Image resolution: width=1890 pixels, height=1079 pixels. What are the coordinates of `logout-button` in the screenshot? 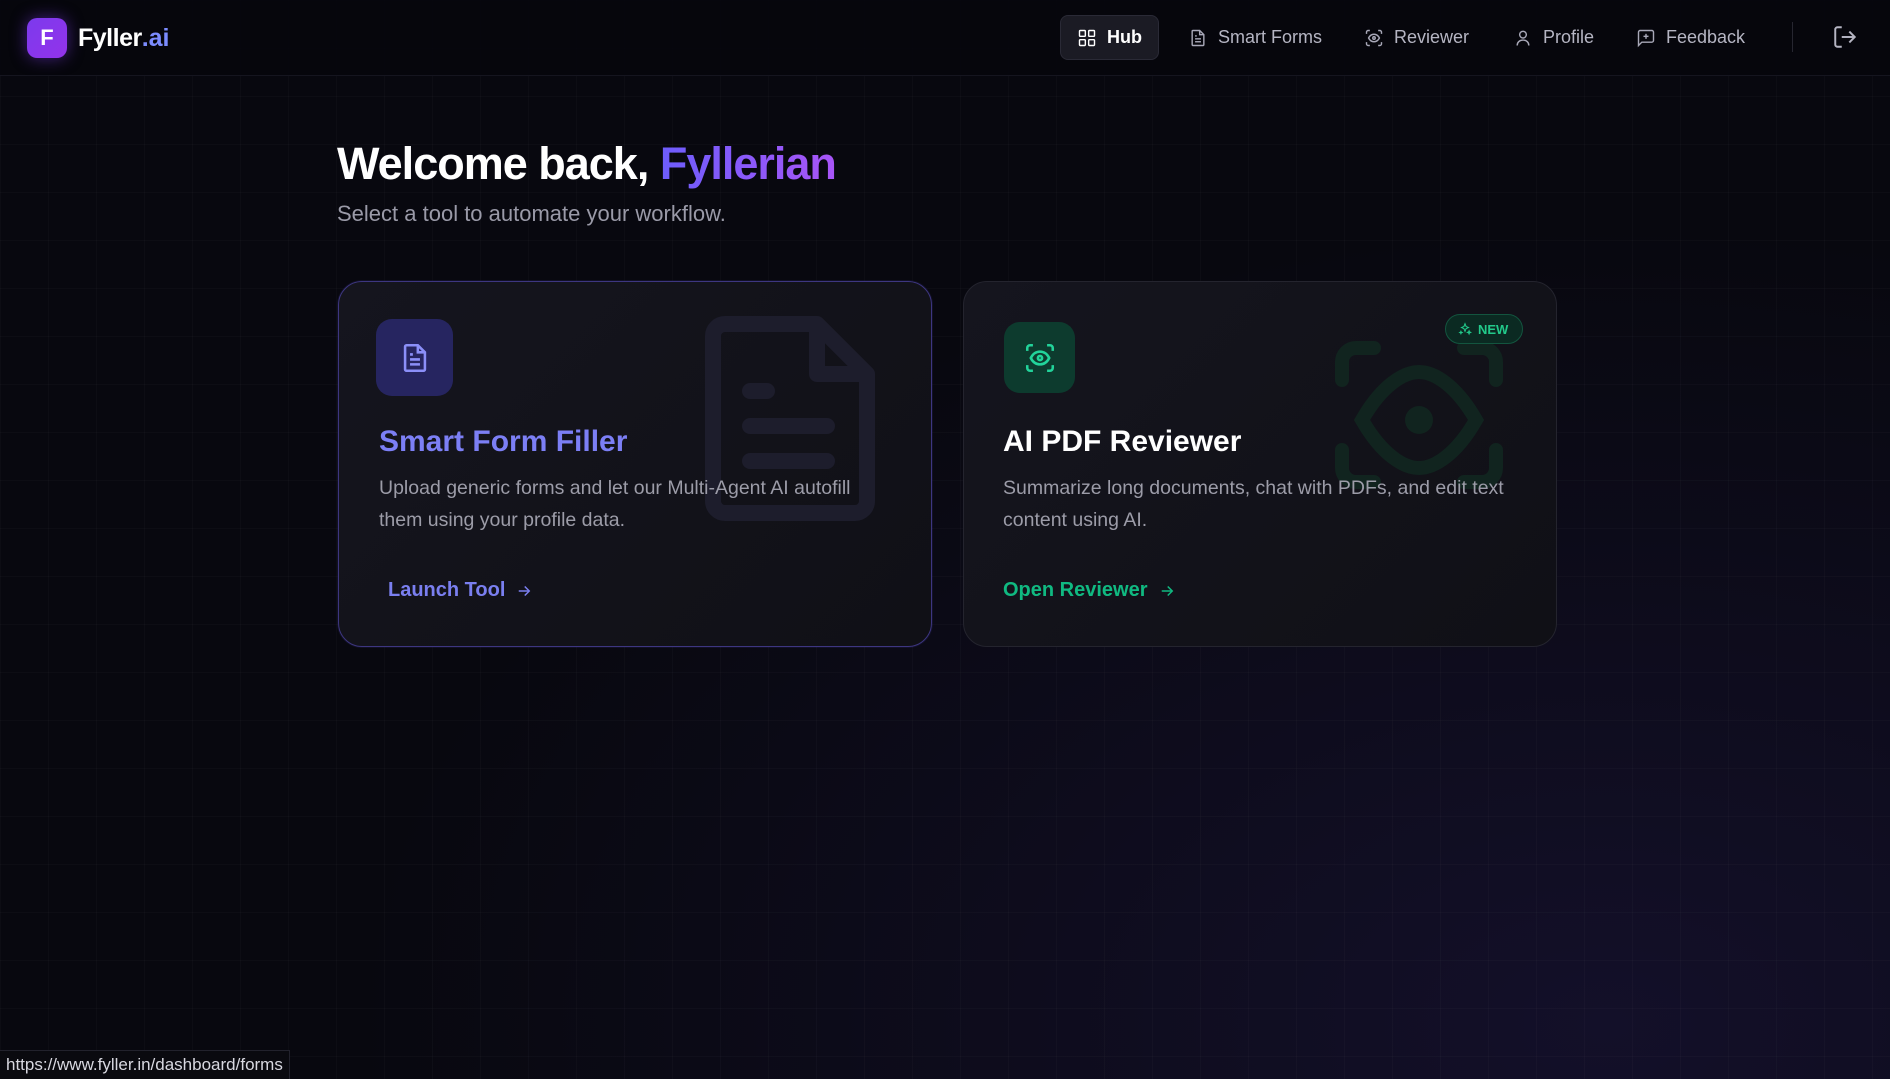 It's located at (1845, 37).